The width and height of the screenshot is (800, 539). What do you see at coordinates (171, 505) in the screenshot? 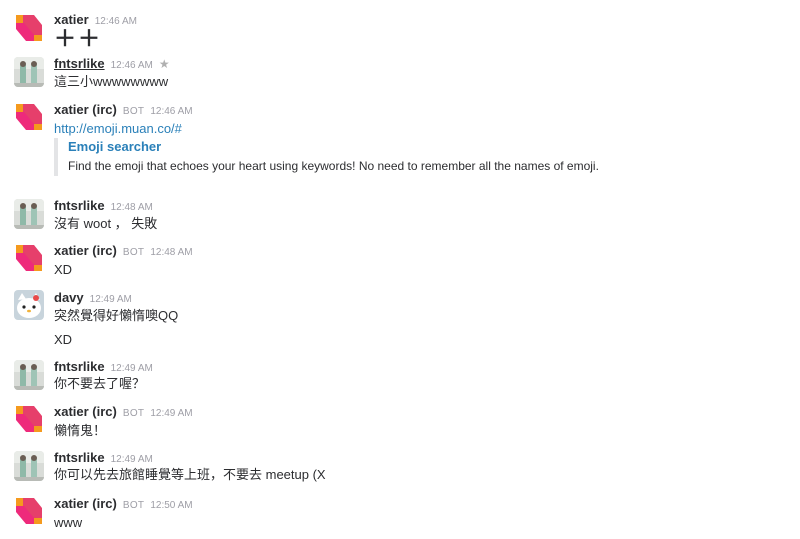
I see `timestamp: 12:50 AM` at bounding box center [171, 505].